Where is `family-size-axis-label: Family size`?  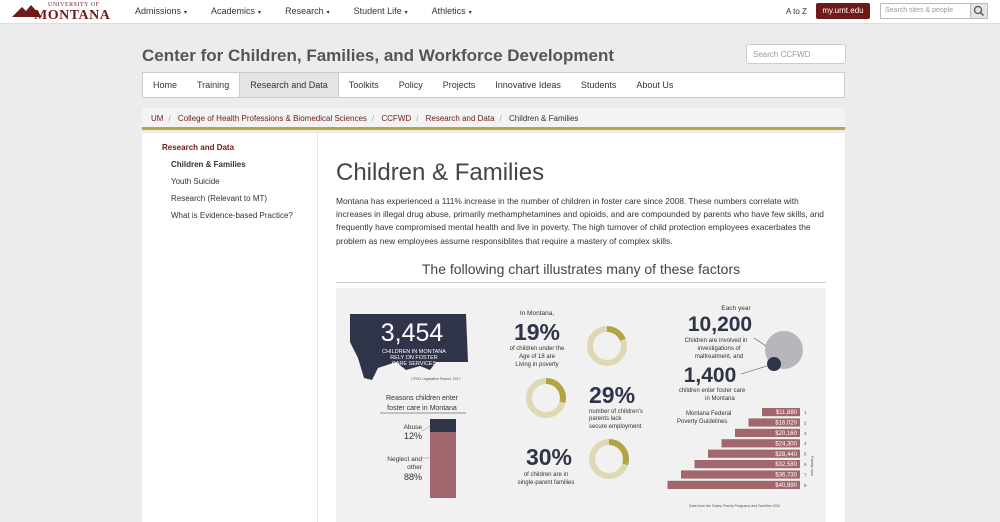 family-size-axis-label: Family size is located at coordinates (812, 466).